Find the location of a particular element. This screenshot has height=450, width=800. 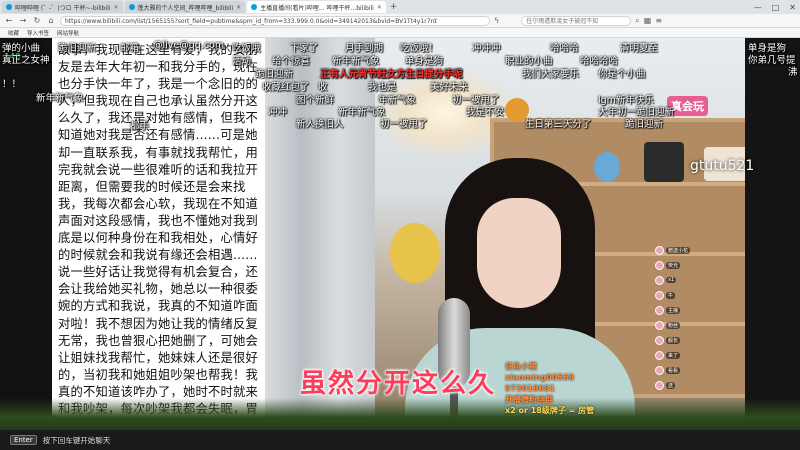

danmaku-comment: 我们大家要乐 is located at coordinates (551, 74).